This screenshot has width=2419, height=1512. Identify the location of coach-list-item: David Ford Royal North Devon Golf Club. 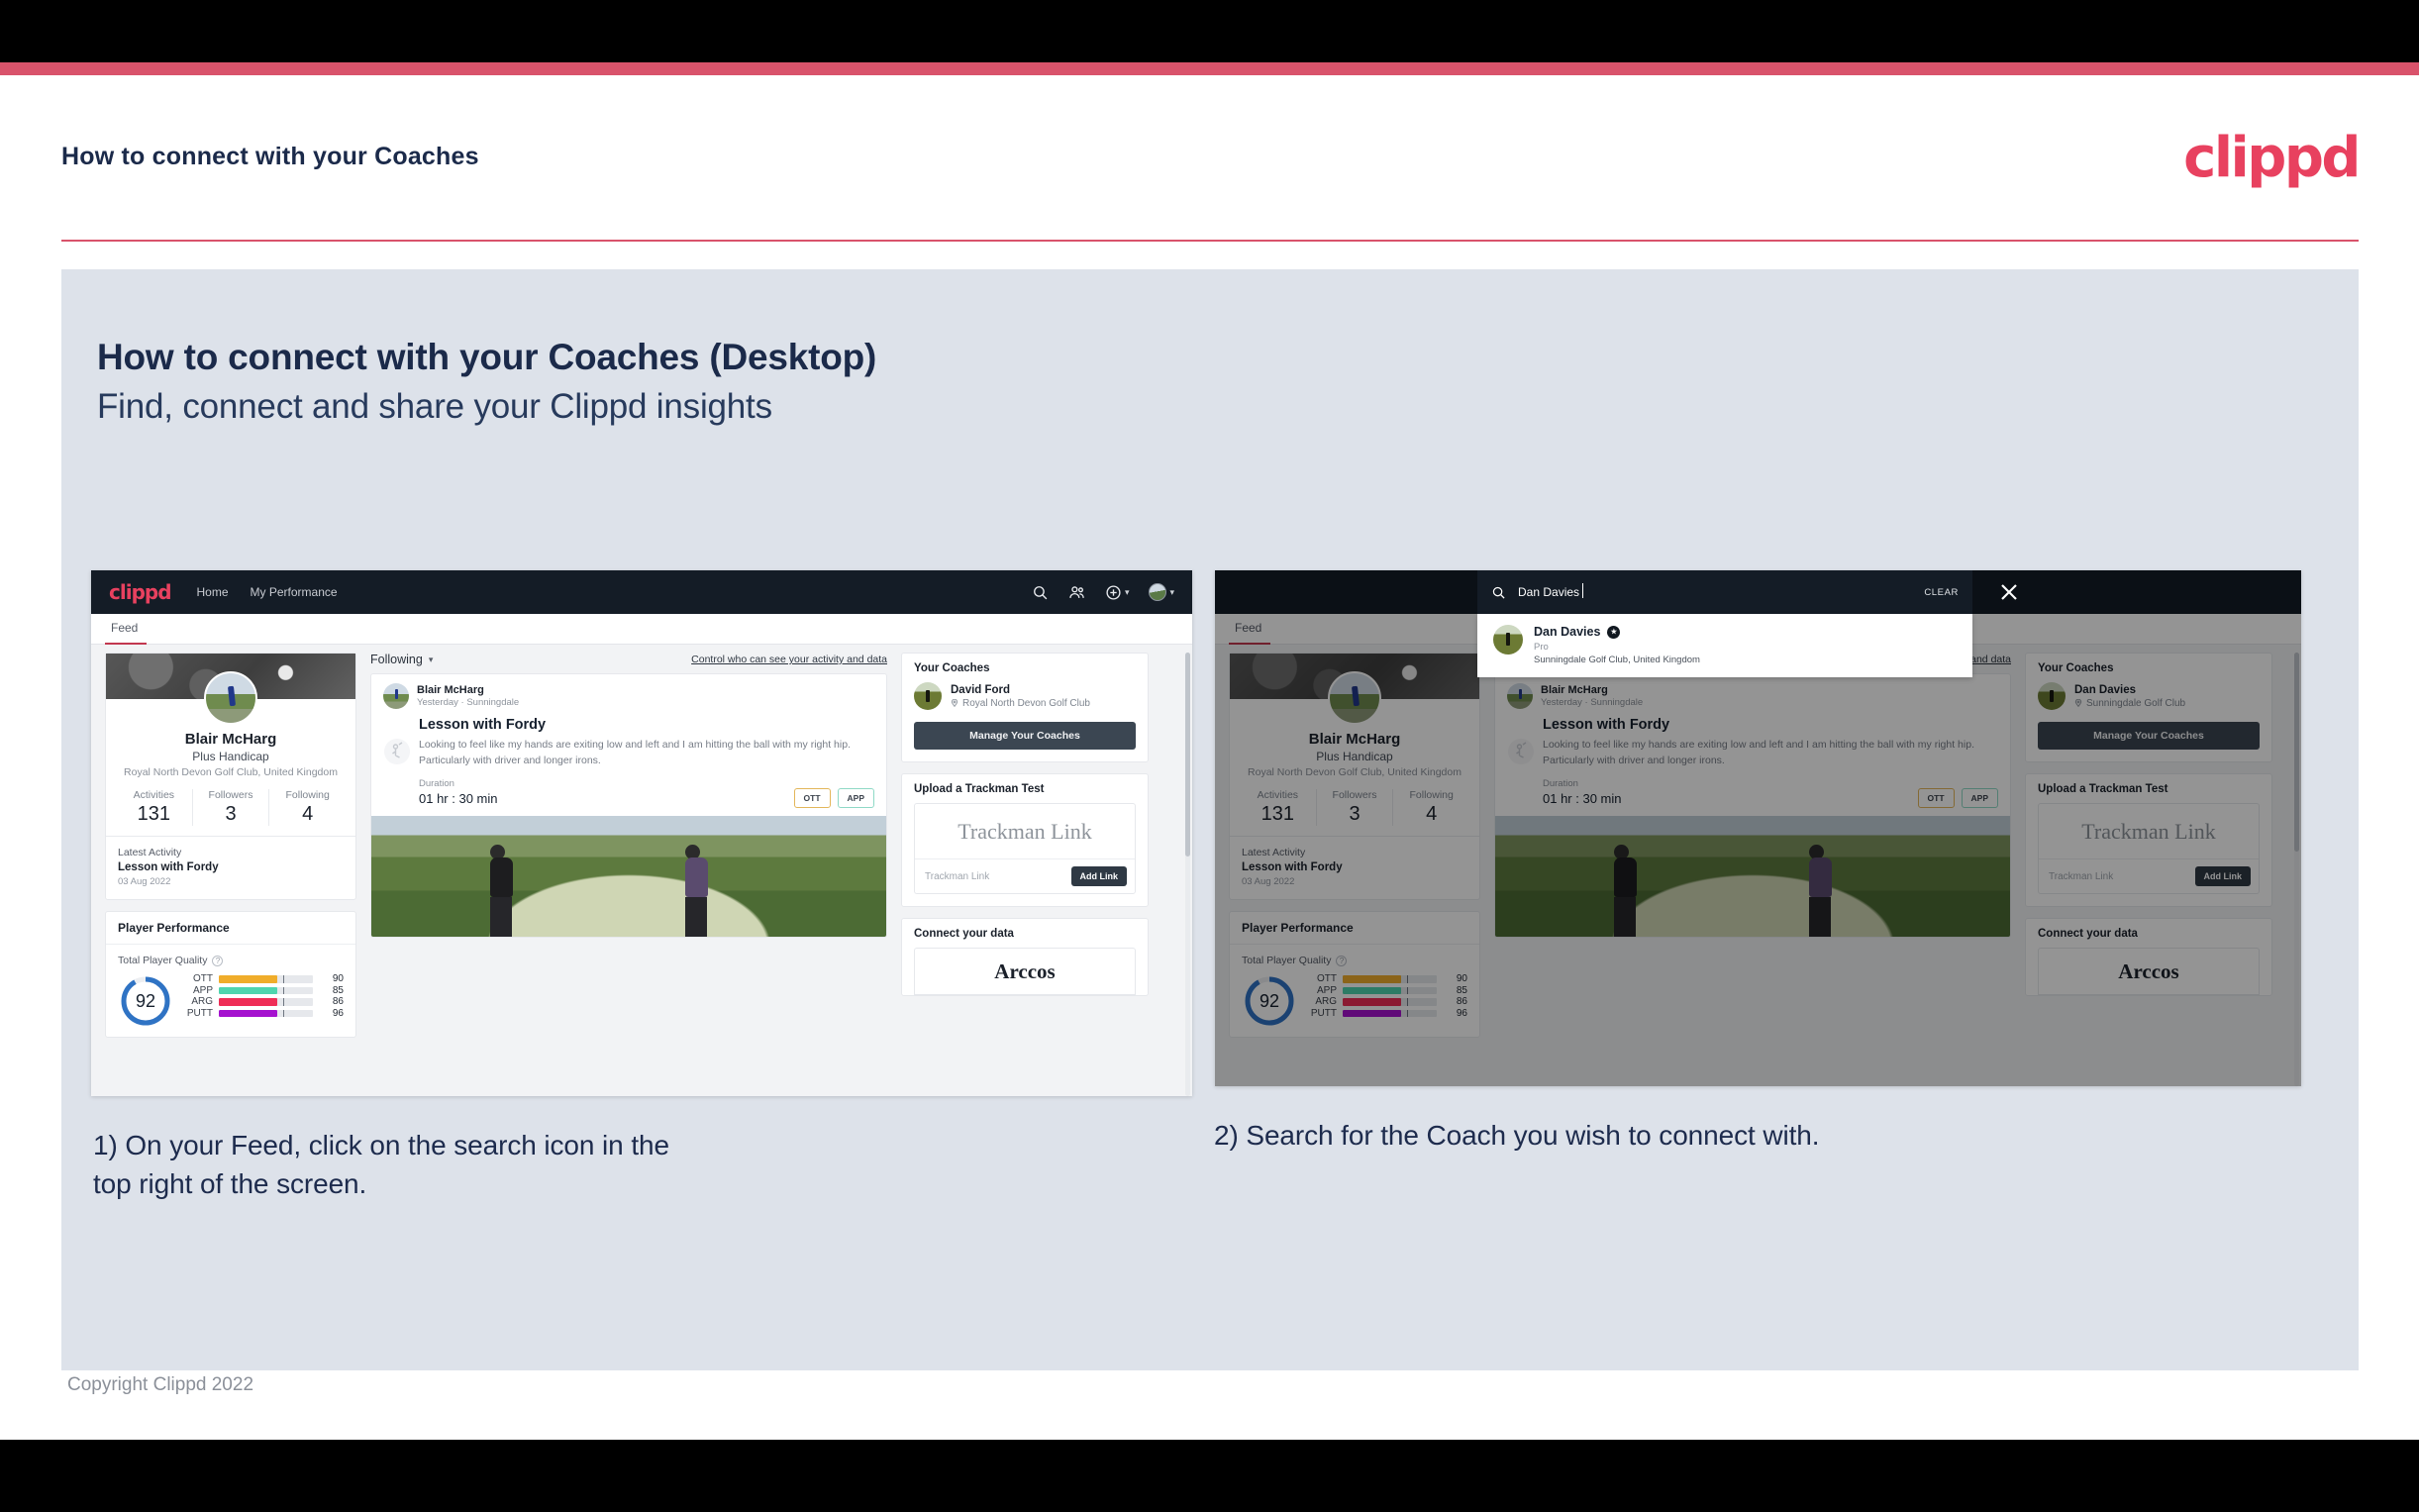
(1025, 700).